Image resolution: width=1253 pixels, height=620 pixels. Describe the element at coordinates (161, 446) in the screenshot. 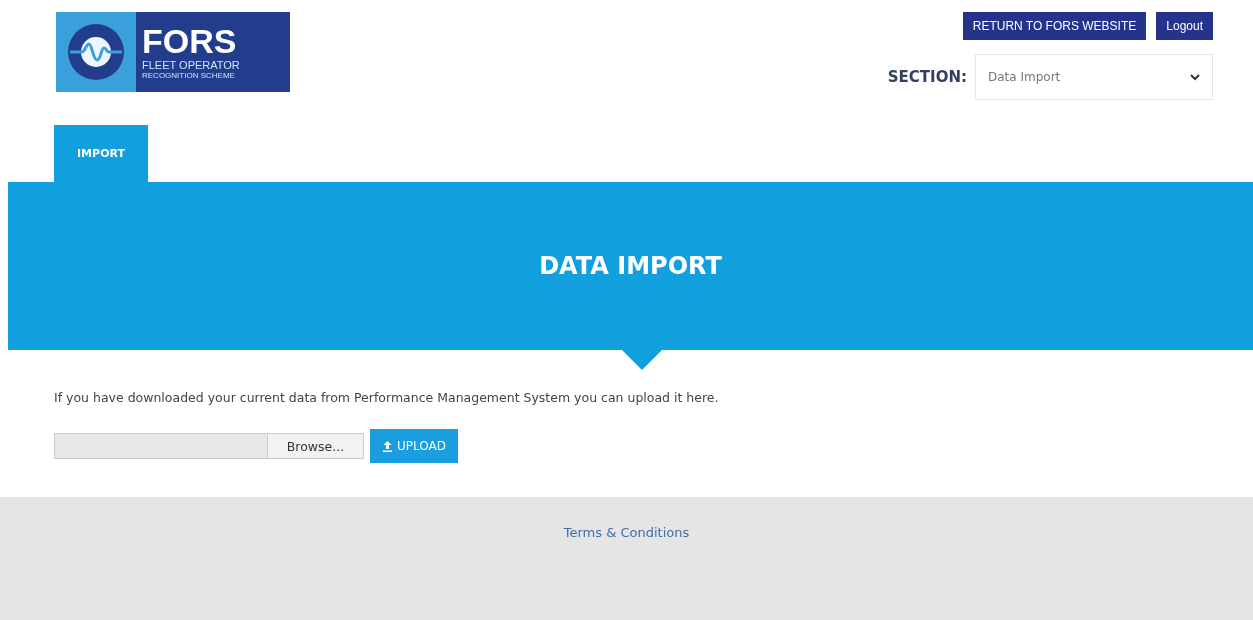

I see `file-input-field` at that location.